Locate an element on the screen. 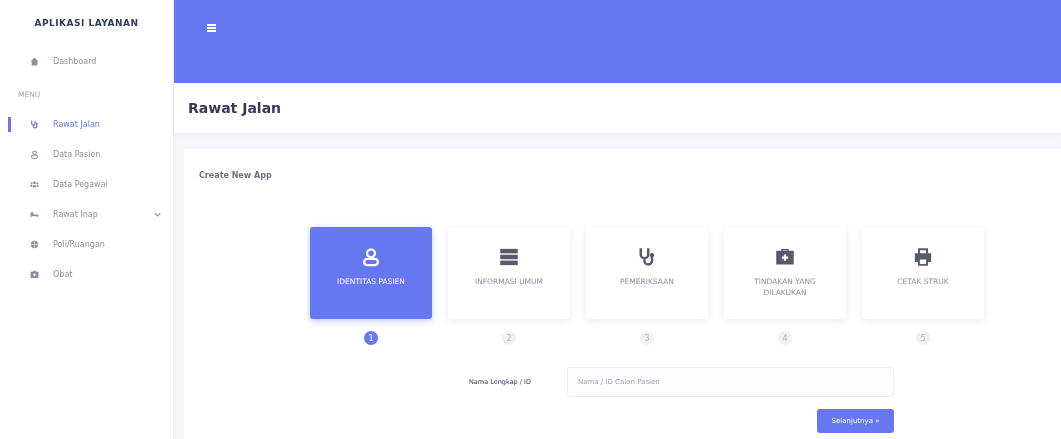 The width and height of the screenshot is (1061, 439). printer-icon is located at coordinates (923, 257).